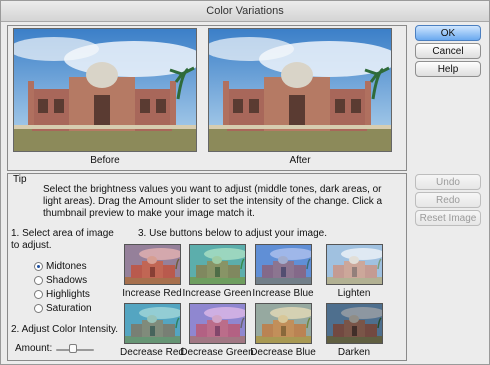  I want to click on shadows-label: Shadows, so click(66, 280).